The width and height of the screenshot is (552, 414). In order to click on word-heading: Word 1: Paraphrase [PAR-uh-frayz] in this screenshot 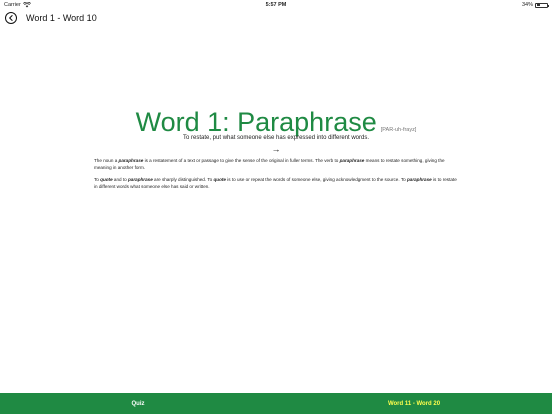, I will do `click(276, 122)`.